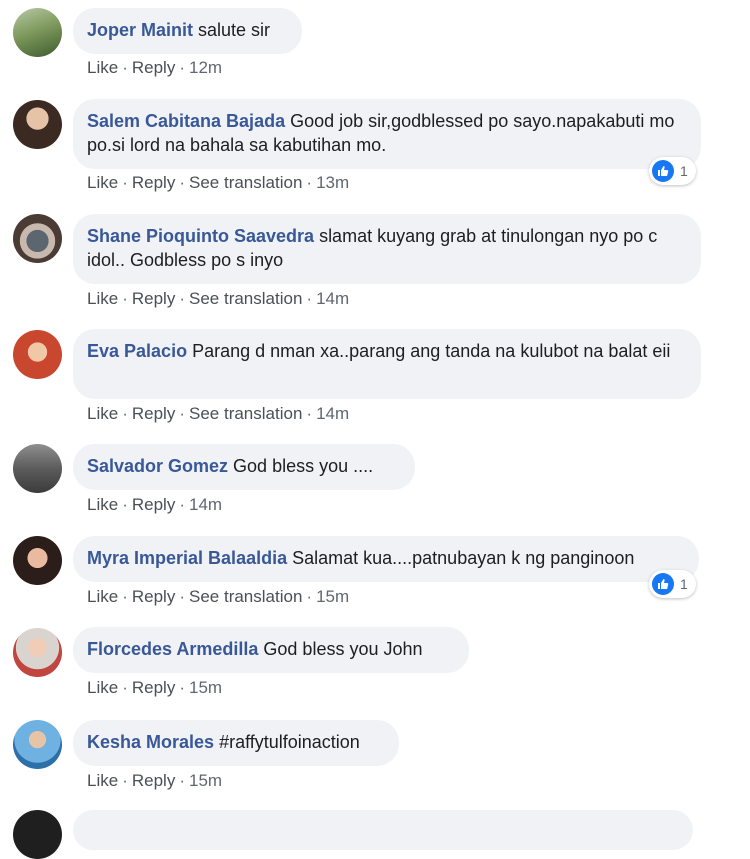  Describe the element at coordinates (186, 121) in the screenshot. I see `comment-author: Salem Cabitana Bajada` at that location.